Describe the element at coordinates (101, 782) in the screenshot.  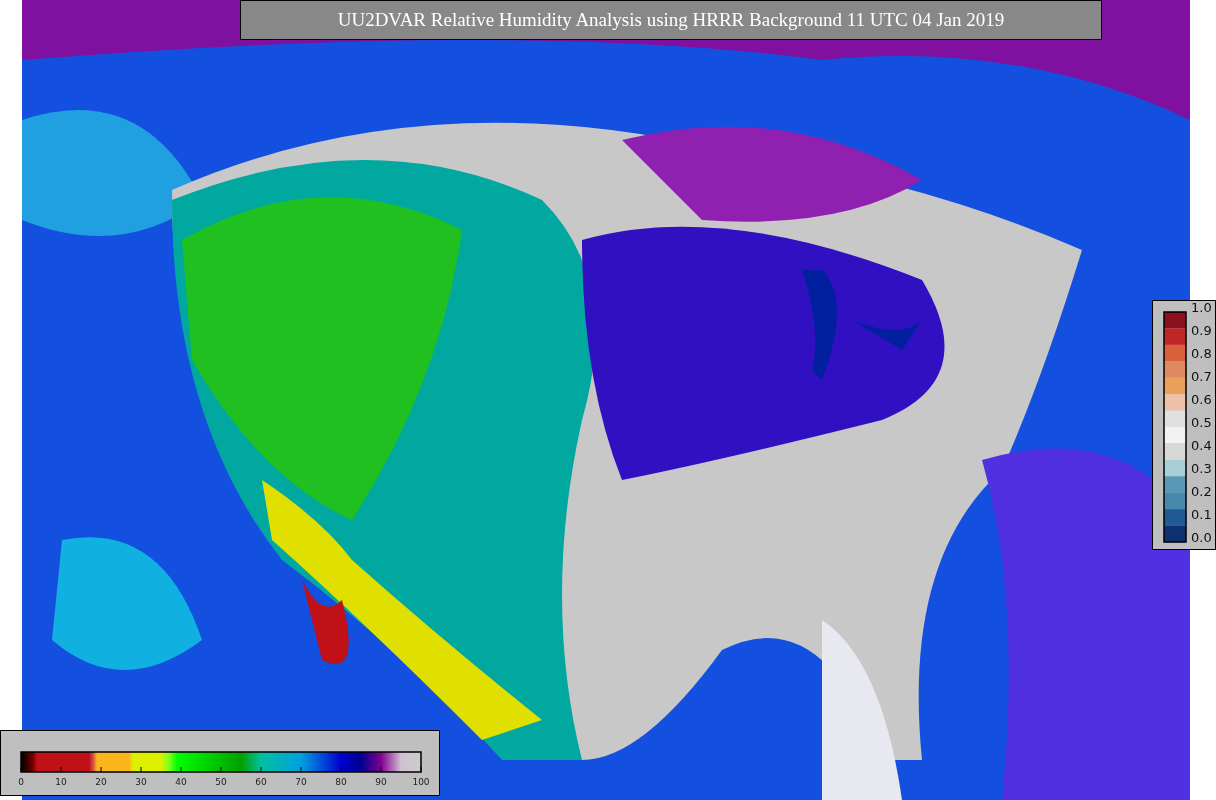
I see `tick-label: 20` at that location.